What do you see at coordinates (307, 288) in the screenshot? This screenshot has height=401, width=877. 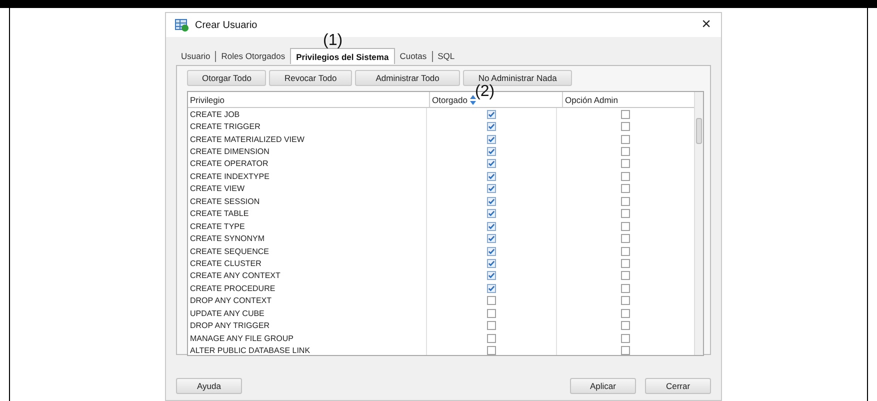 I see `privilege-cell: CREATE PROCEDURE` at bounding box center [307, 288].